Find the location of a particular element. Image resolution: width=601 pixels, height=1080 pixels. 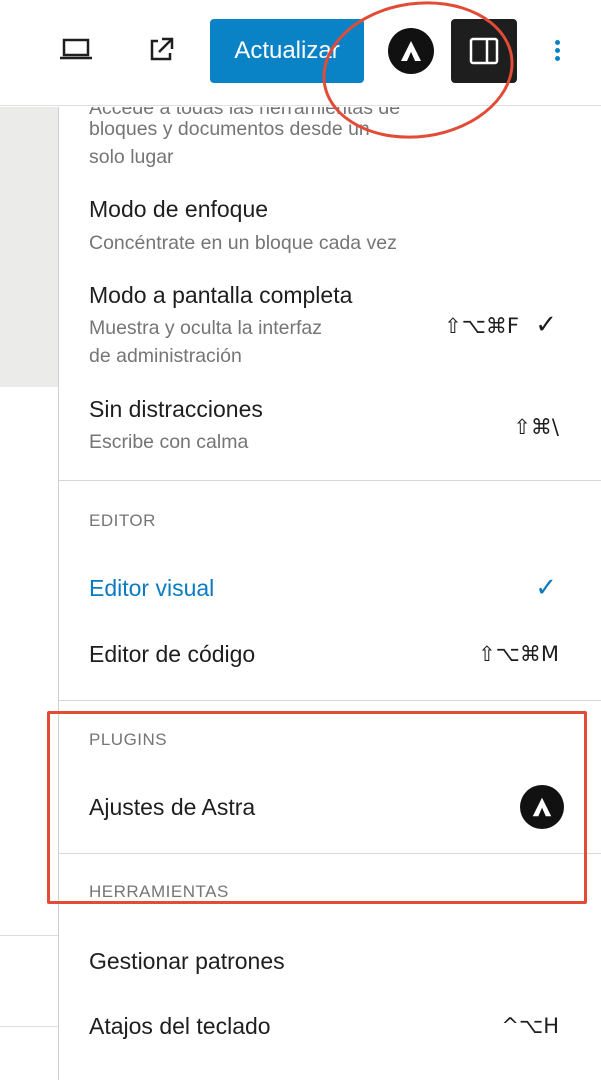

menu-item-label: Modo a pantalla completa is located at coordinates (221, 295).